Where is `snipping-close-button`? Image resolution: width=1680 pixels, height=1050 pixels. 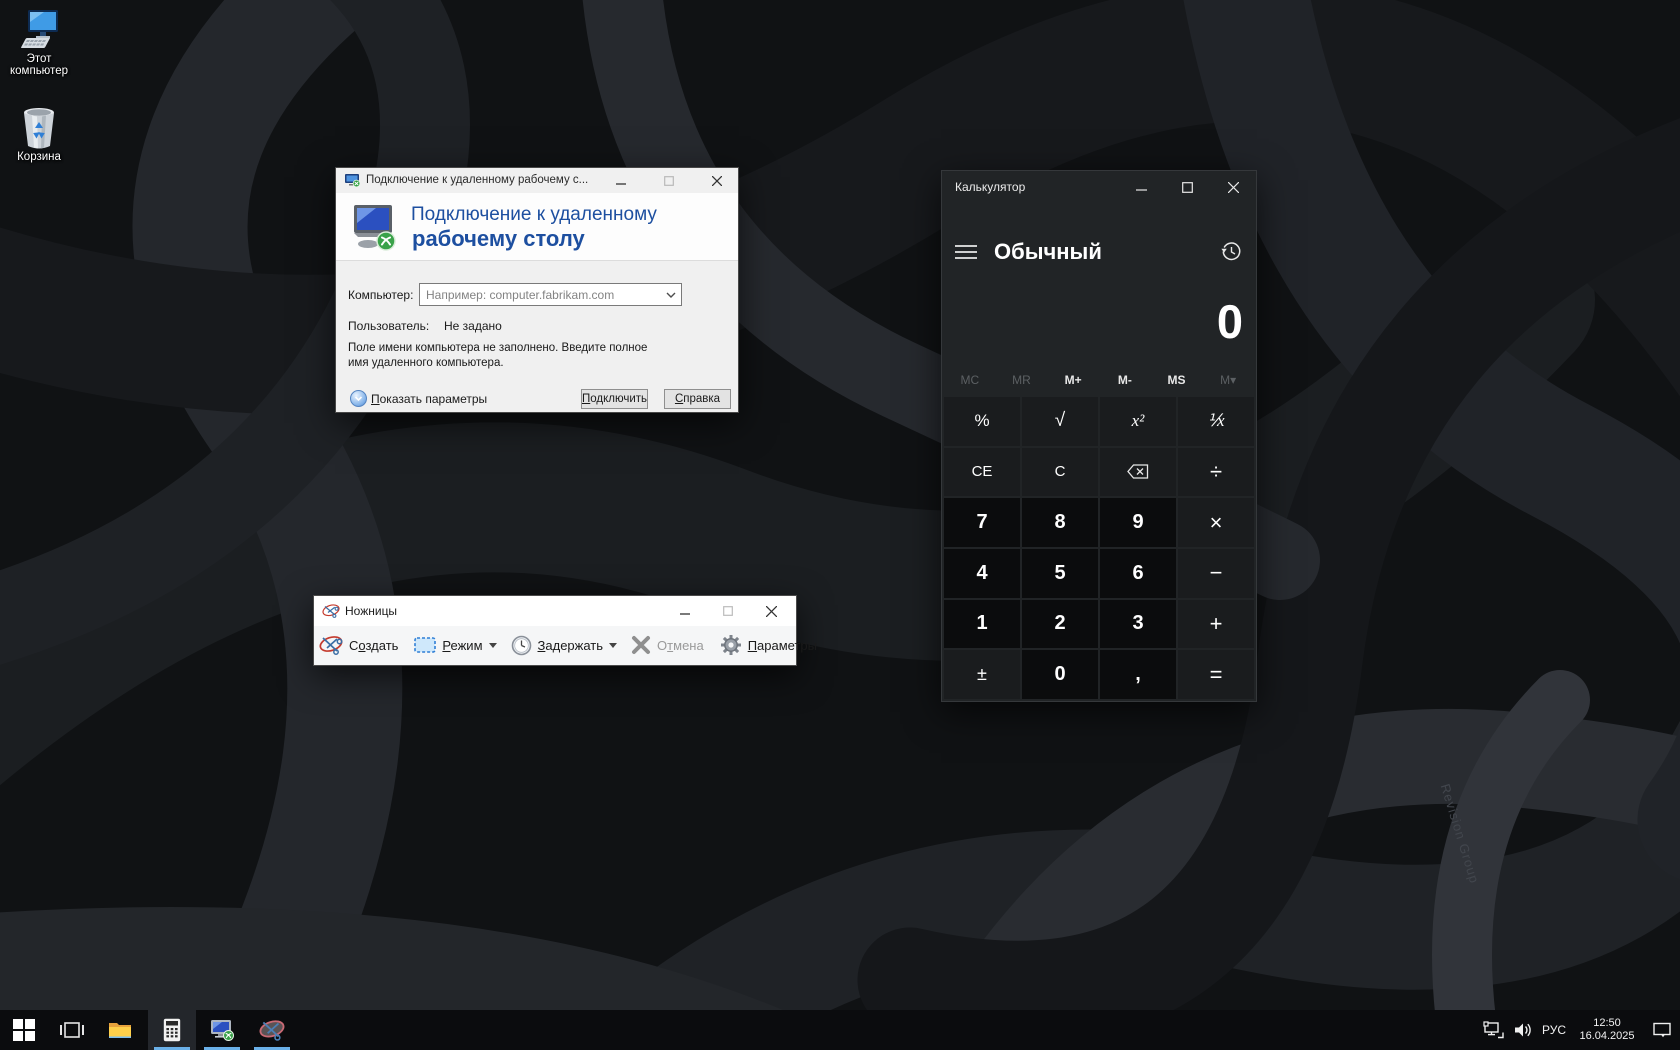 snipping-close-button is located at coordinates (771, 611).